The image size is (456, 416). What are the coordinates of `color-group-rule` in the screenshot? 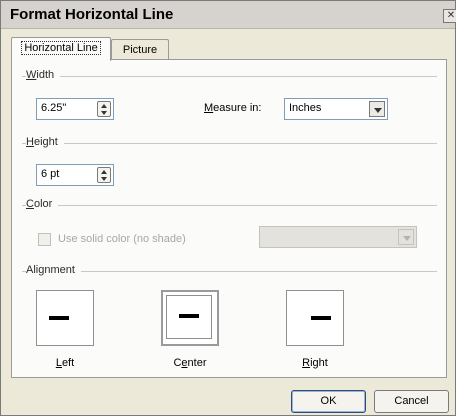 It's located at (229, 205).